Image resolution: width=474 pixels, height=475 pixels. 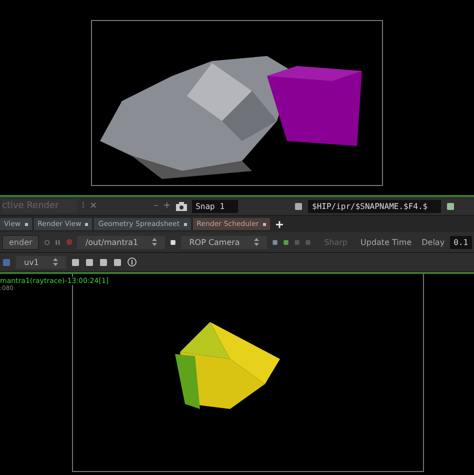 I want to click on pause-icon, so click(x=58, y=242).